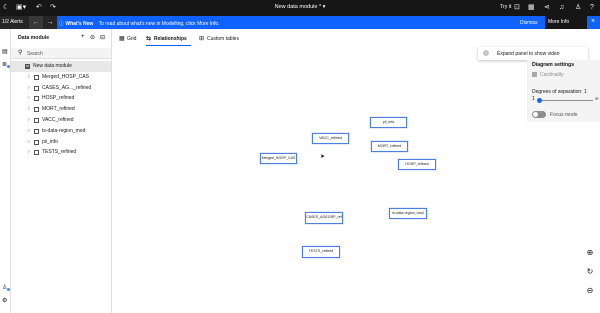  Describe the element at coordinates (593, 21) in the screenshot. I see `close-icon: ×` at that location.